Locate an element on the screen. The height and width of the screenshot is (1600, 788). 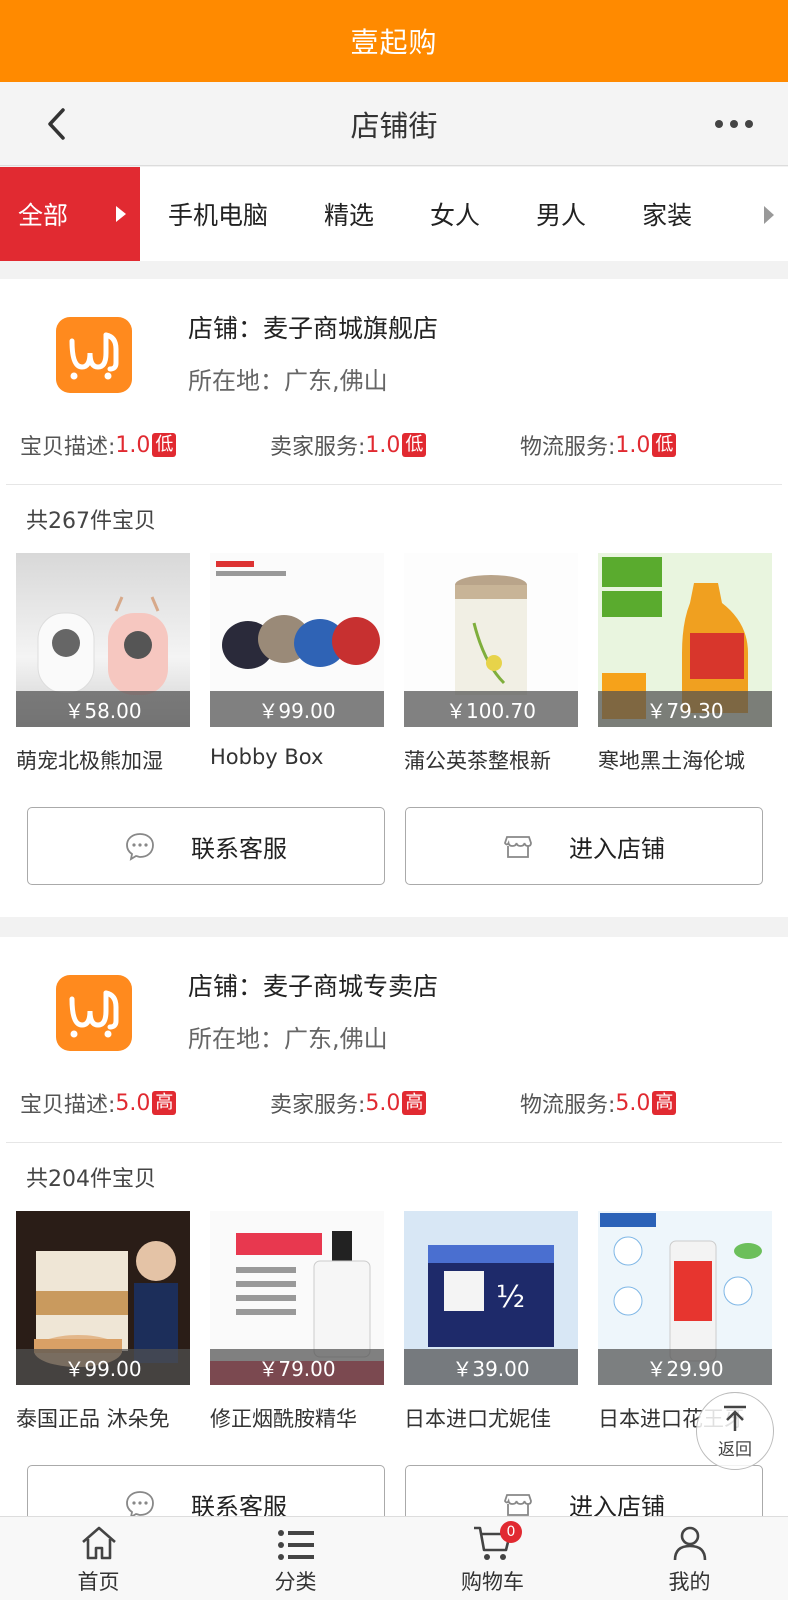
category-item: 男人 is located at coordinates (547, 214).